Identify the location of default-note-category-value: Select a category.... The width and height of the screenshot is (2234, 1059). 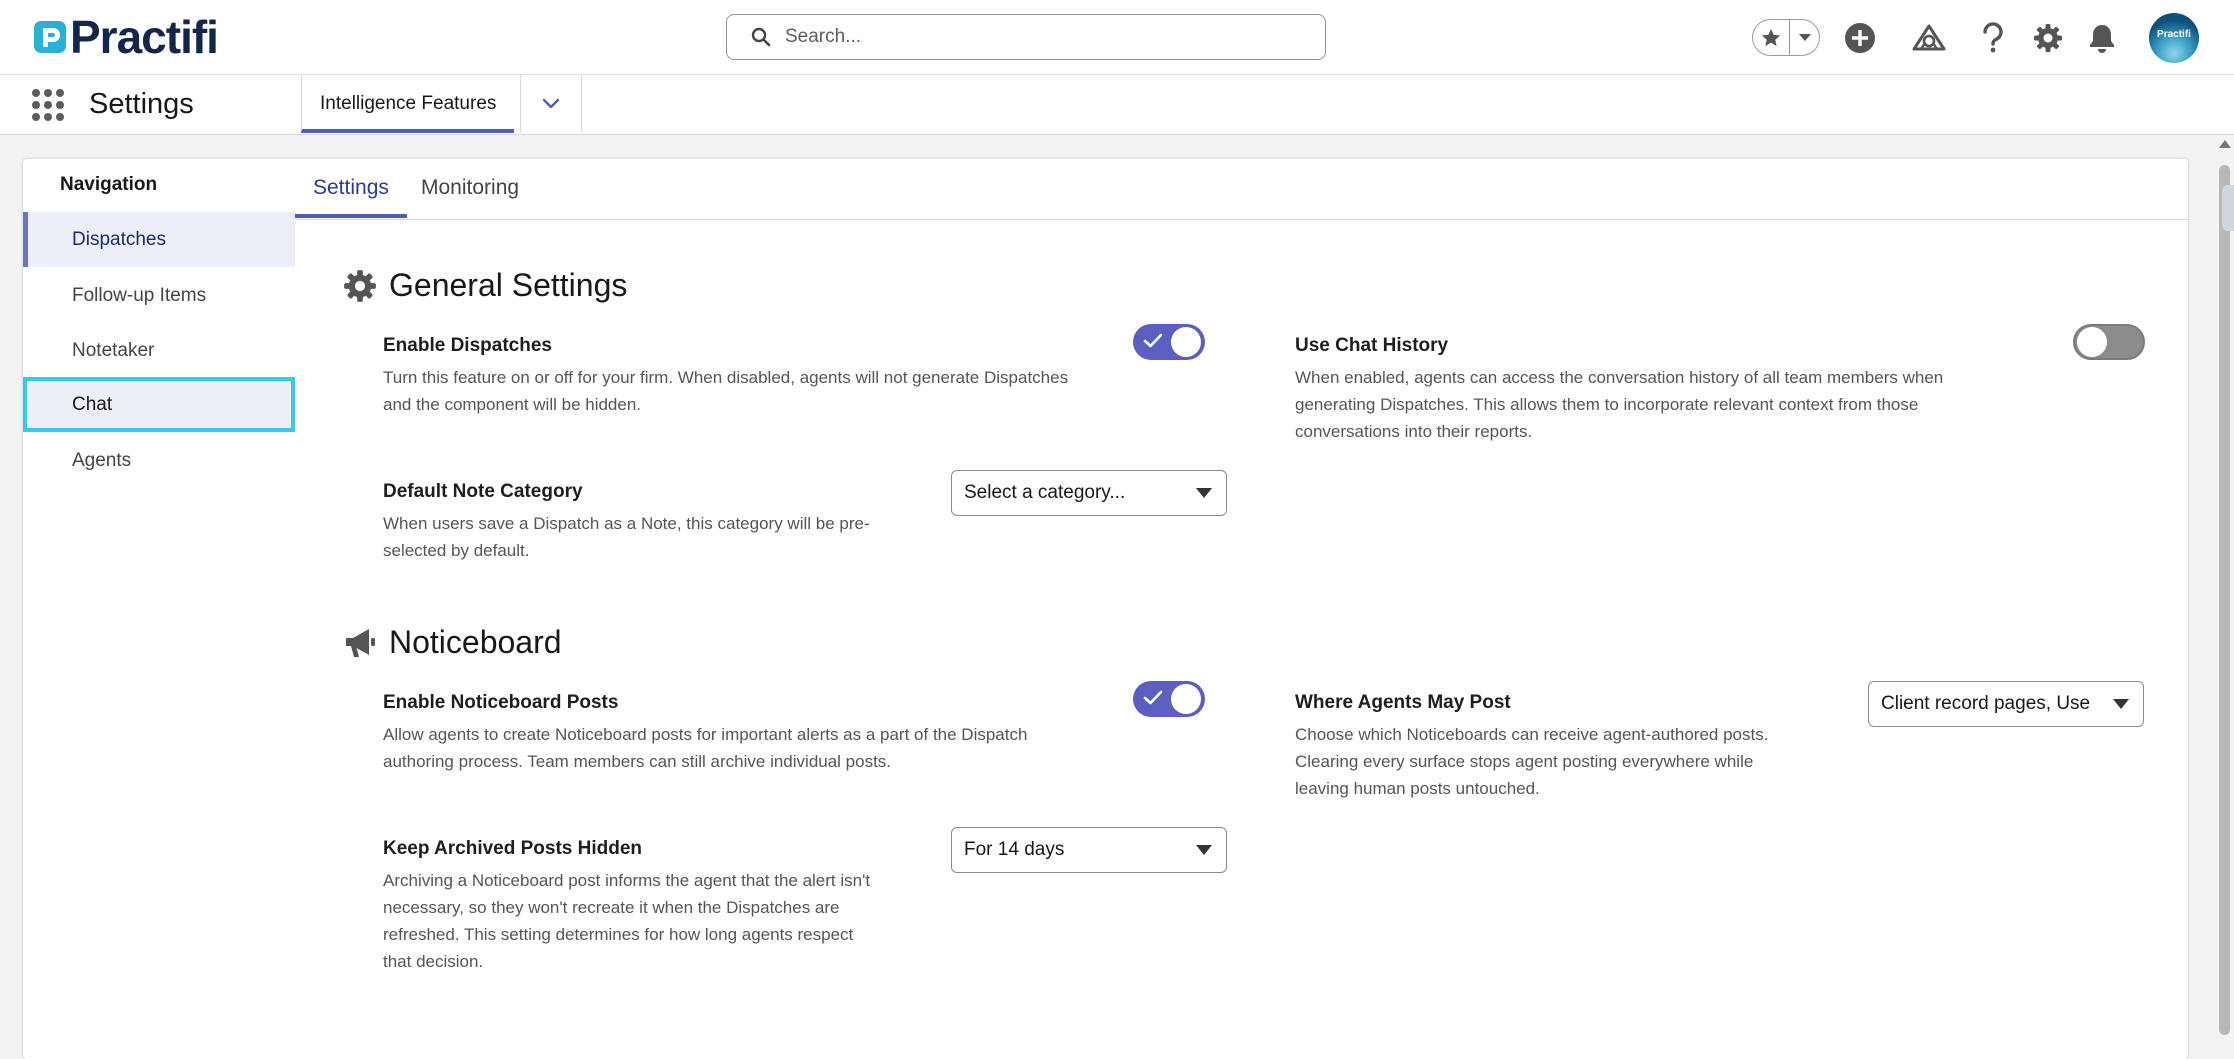
(1045, 492).